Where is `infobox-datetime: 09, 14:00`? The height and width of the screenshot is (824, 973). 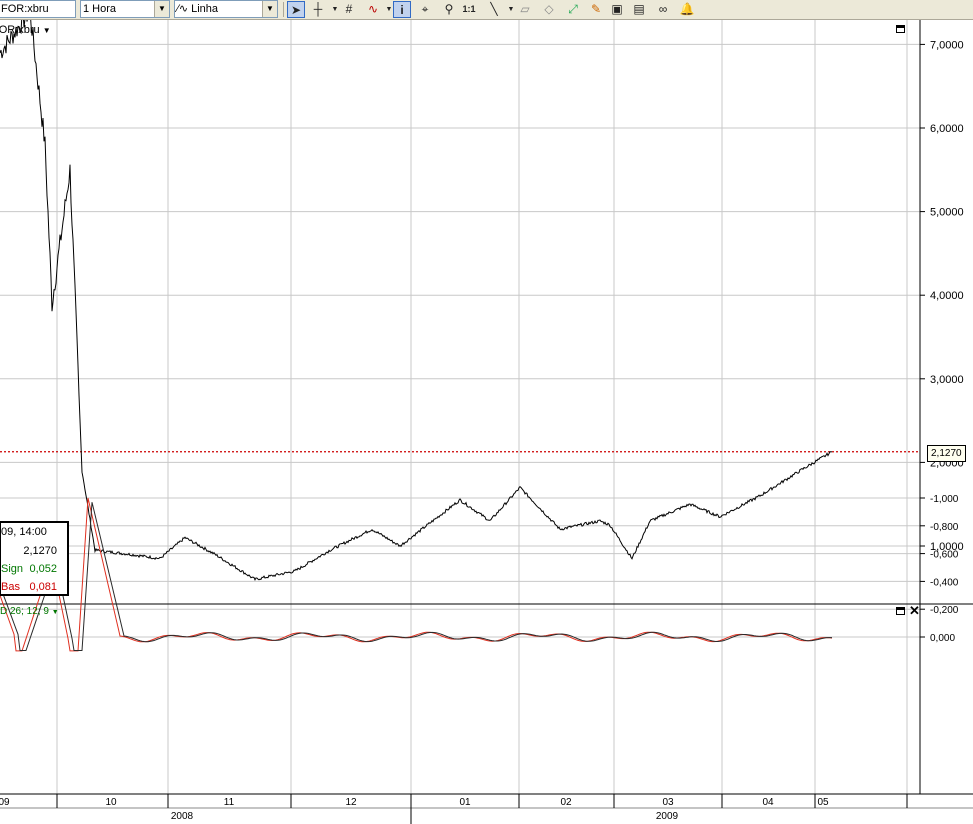 infobox-datetime: 09, 14:00 is located at coordinates (24, 532).